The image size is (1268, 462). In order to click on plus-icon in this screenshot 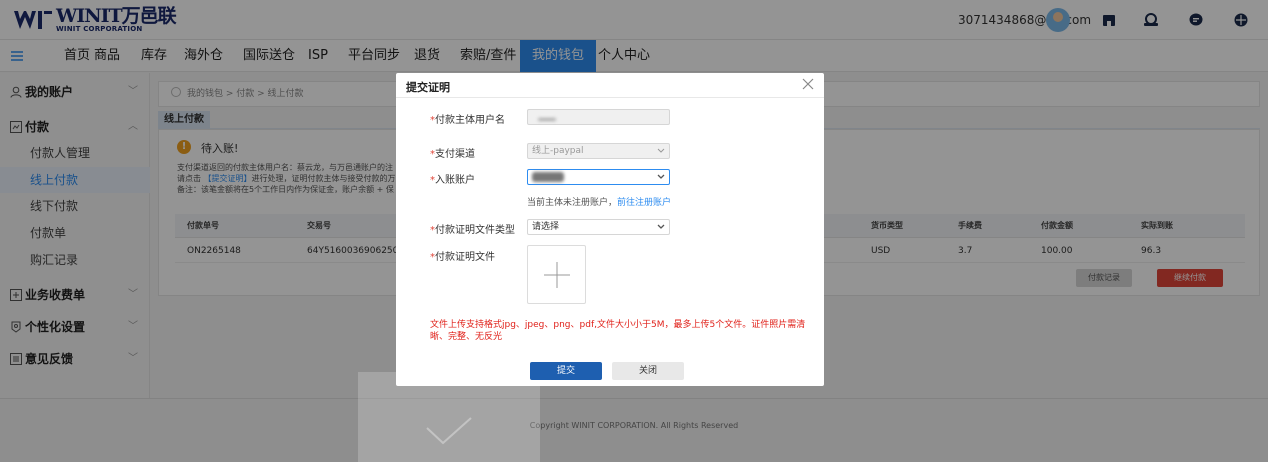, I will do `click(557, 275)`.